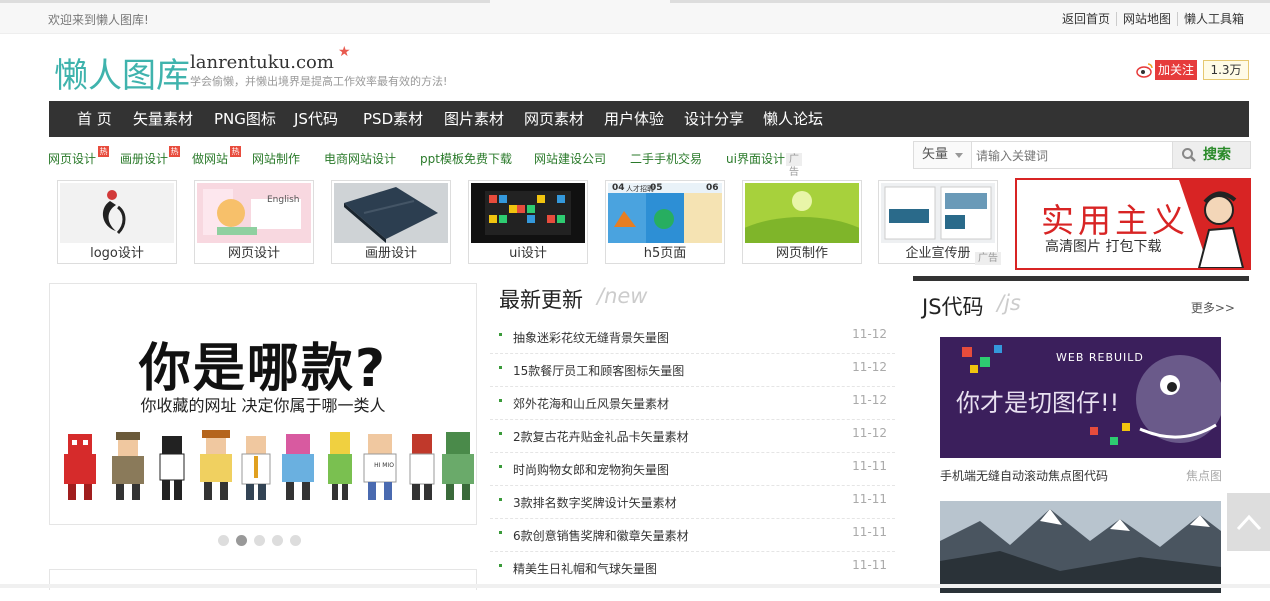 The width and height of the screenshot is (1270, 601). Describe the element at coordinates (254, 213) in the screenshot. I see `category-thumb: English` at that location.